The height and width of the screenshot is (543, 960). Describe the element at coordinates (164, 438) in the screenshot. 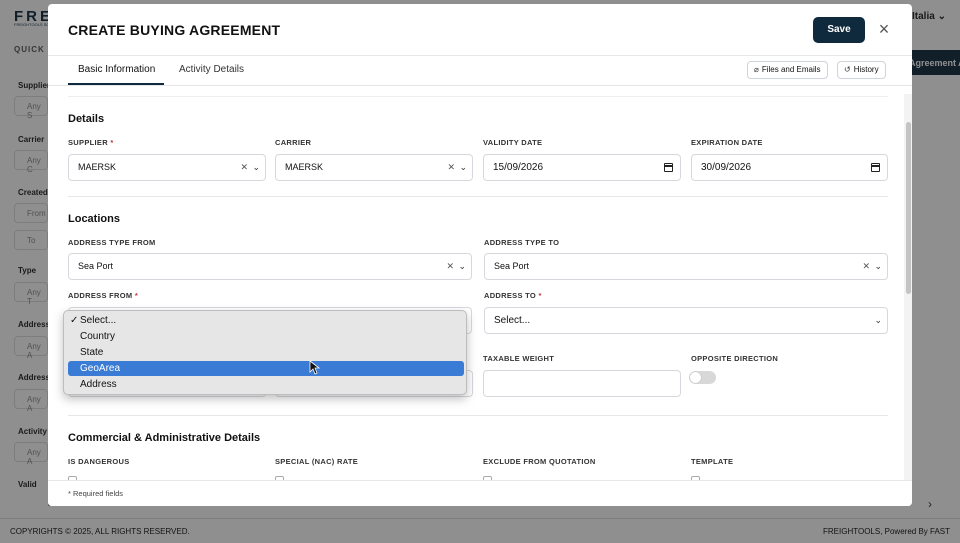

I see `section-commercial-title: Commercial & Administrative Details` at that location.